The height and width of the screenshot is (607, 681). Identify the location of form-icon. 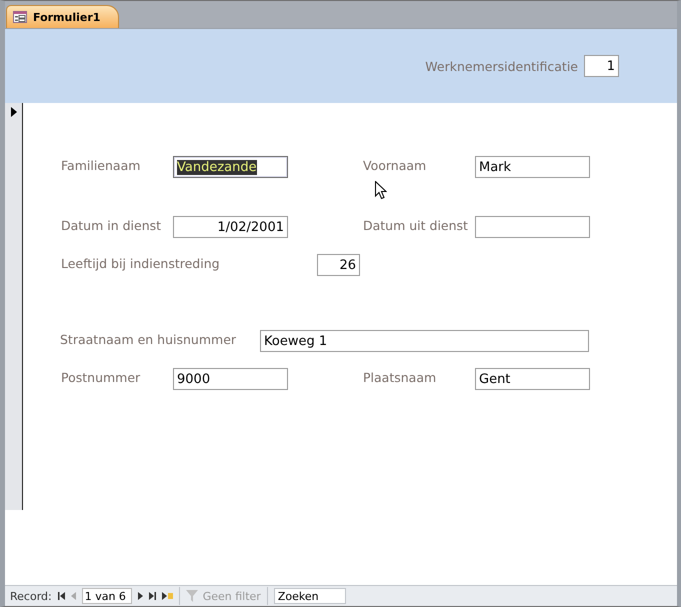
(20, 17).